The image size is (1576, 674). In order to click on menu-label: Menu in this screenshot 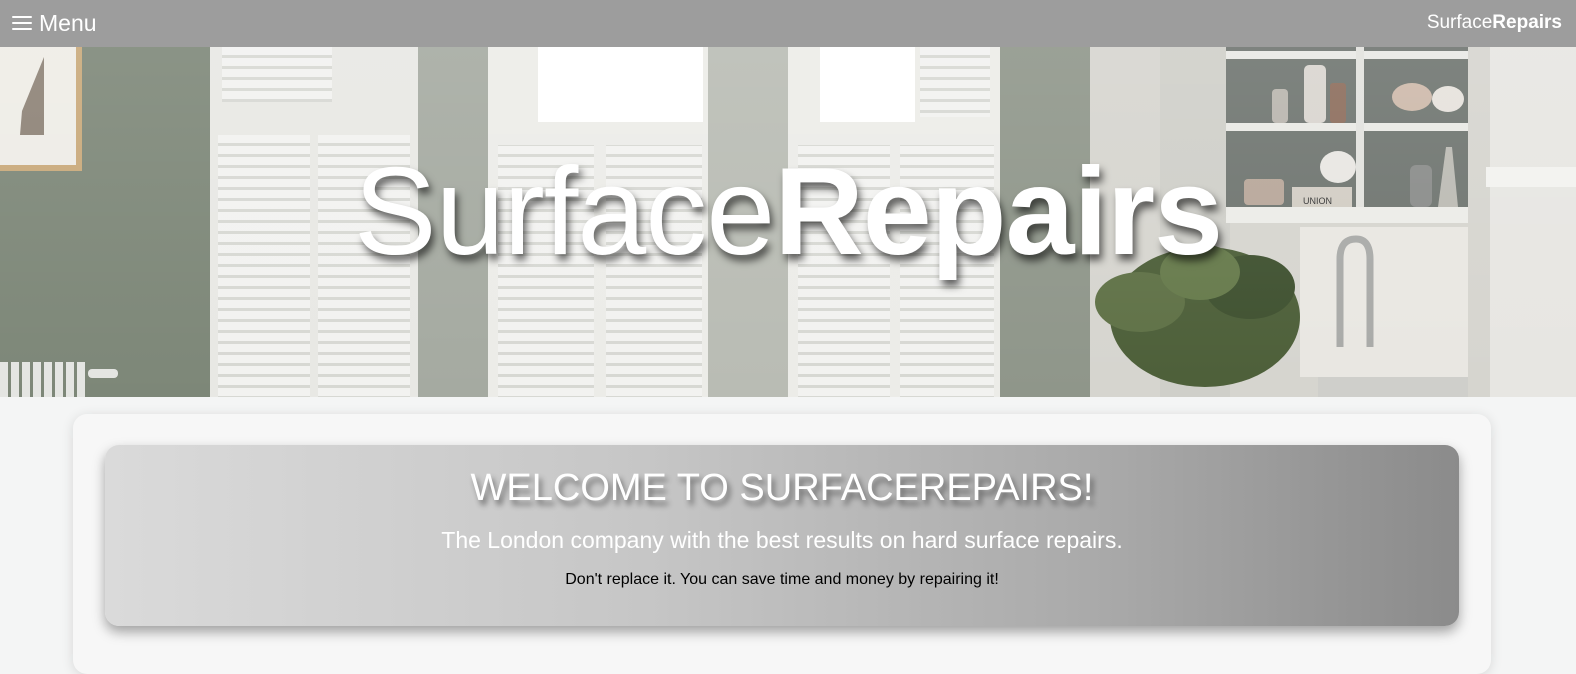, I will do `click(68, 23)`.